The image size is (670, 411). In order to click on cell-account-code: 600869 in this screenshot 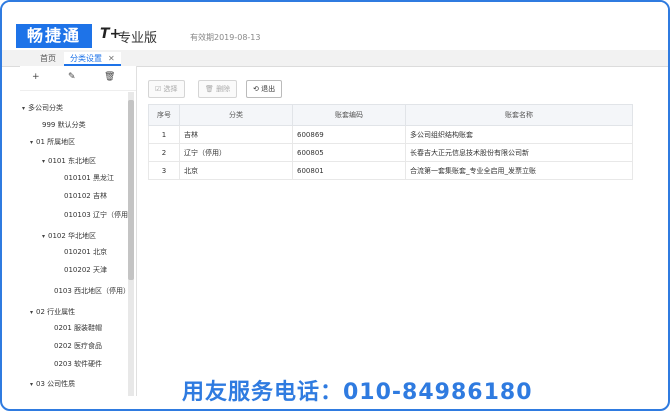, I will do `click(349, 134)`.